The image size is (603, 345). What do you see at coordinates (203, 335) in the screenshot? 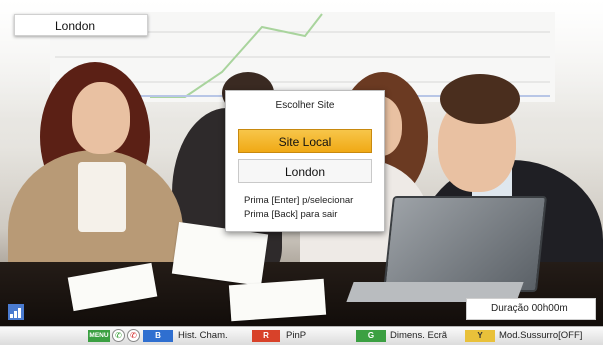
I see `call-history-label: Hist. Cham.` at bounding box center [203, 335].